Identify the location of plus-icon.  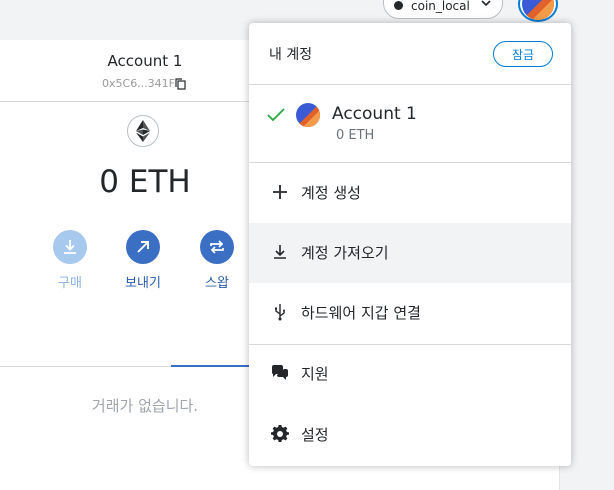
(280, 192).